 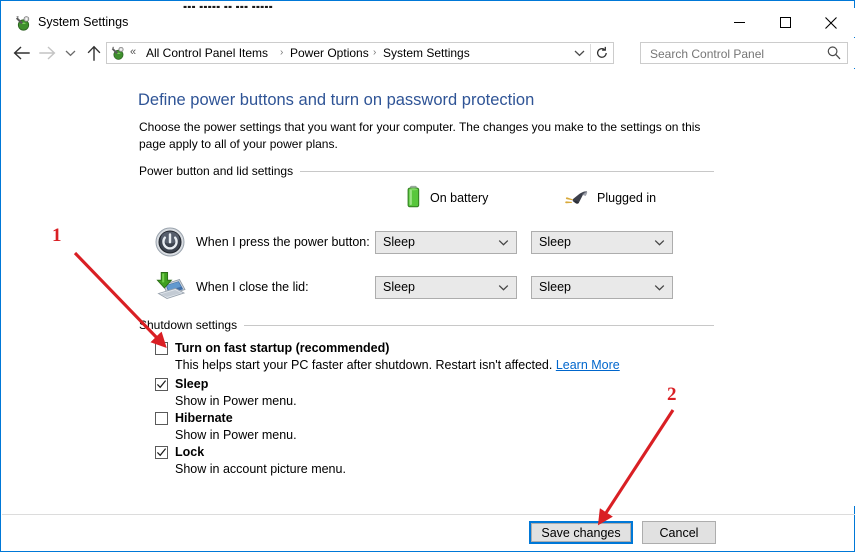 I want to click on address-dropdown-button, so click(x=579, y=53).